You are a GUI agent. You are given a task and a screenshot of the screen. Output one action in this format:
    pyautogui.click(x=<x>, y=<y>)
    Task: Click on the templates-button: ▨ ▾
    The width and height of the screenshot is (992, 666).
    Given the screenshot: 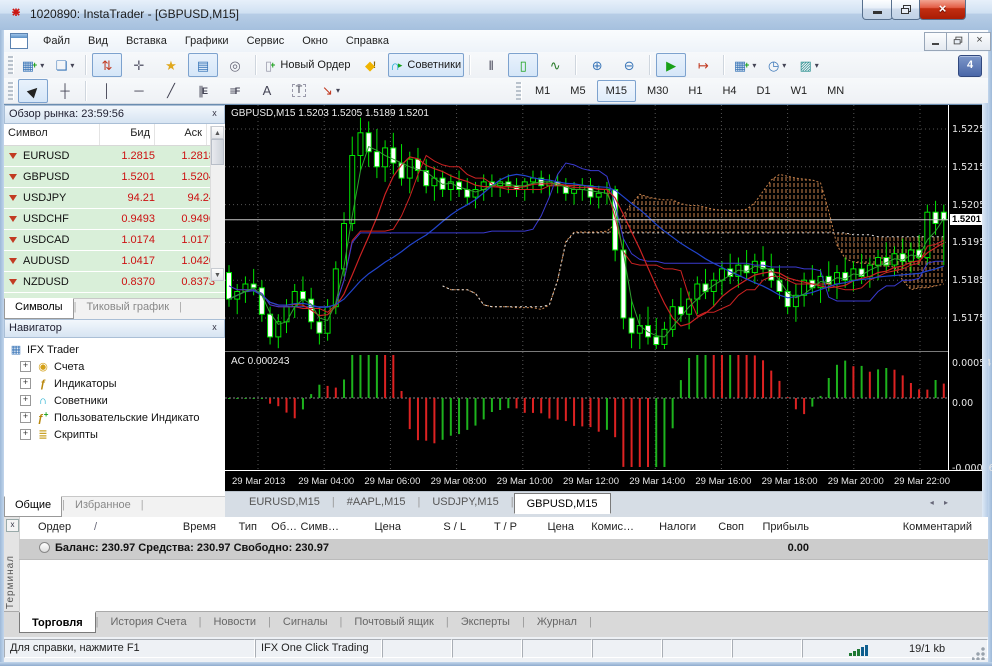 What is the action you would take?
    pyautogui.click(x=809, y=65)
    